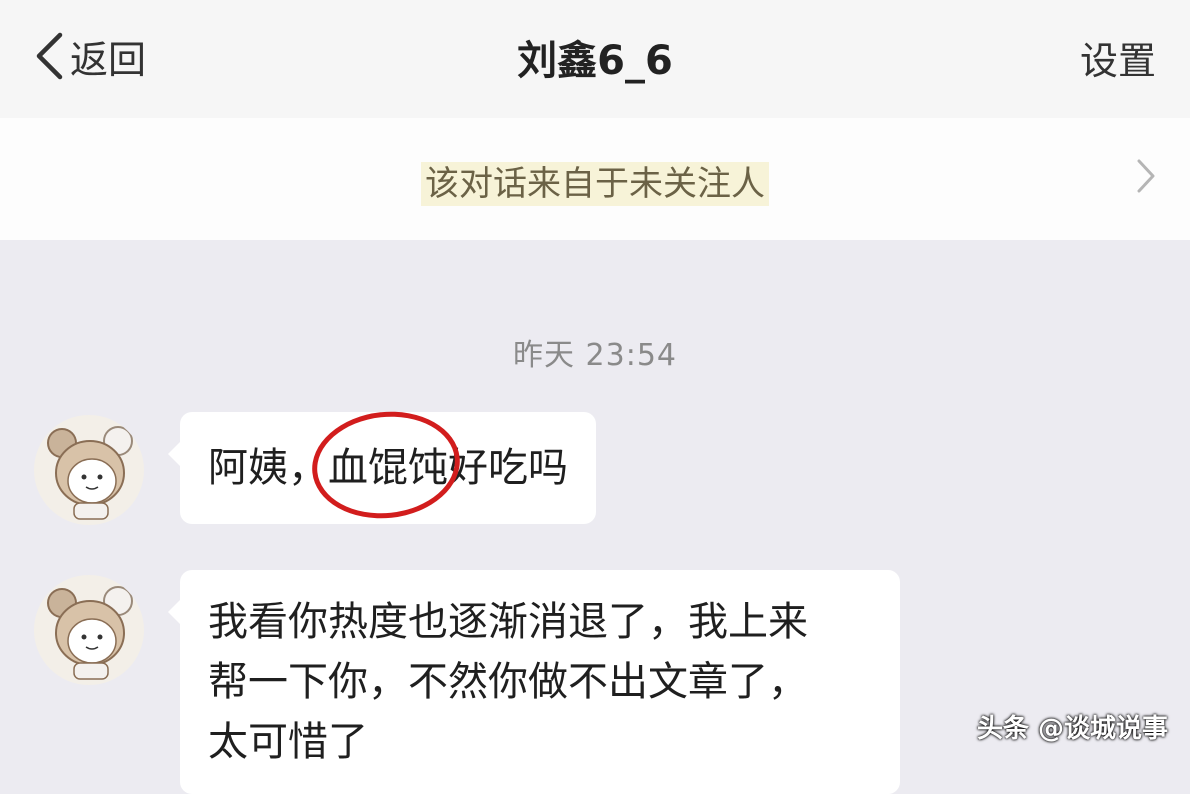 The height and width of the screenshot is (794, 1190). I want to click on red-circle-annotation, so click(386, 465).